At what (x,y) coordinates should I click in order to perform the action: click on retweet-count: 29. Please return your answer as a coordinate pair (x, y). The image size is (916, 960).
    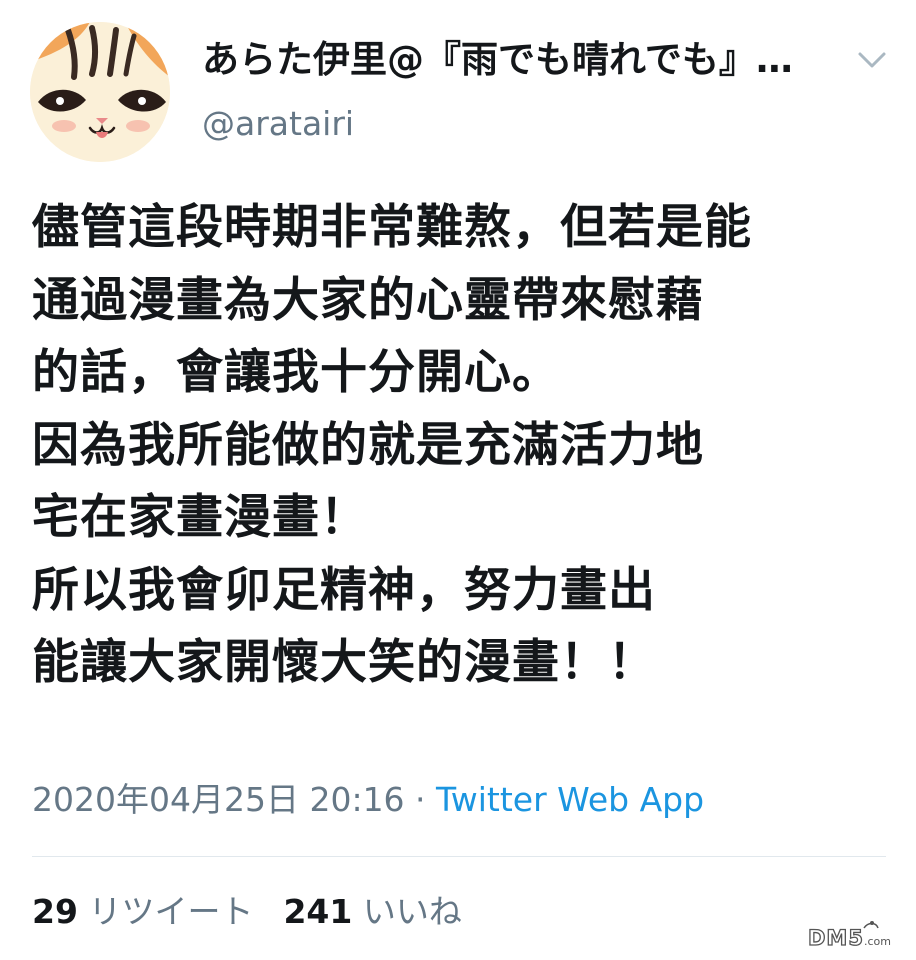
    Looking at the image, I should click on (55, 911).